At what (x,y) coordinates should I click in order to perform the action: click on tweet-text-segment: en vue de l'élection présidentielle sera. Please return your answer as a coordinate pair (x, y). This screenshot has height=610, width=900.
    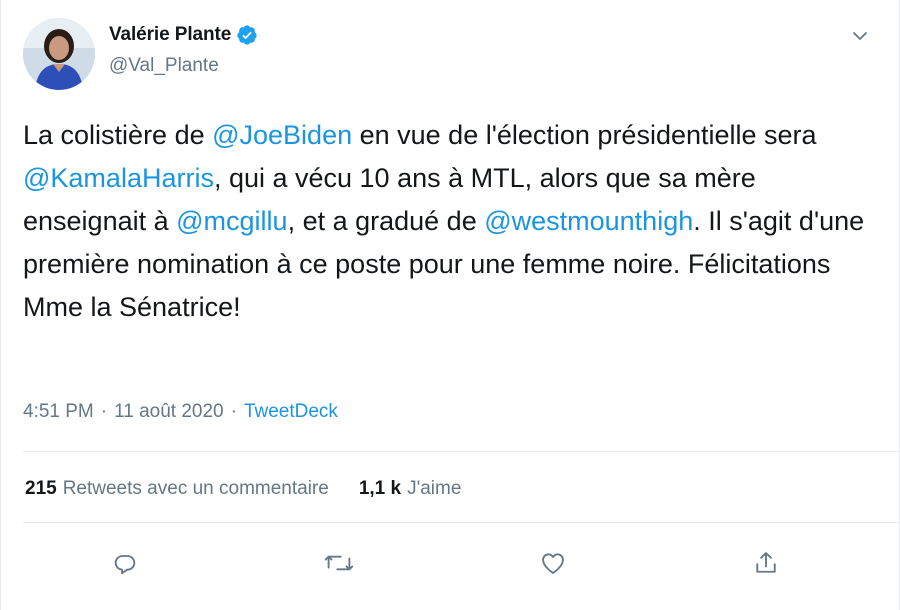
    Looking at the image, I should click on (584, 135).